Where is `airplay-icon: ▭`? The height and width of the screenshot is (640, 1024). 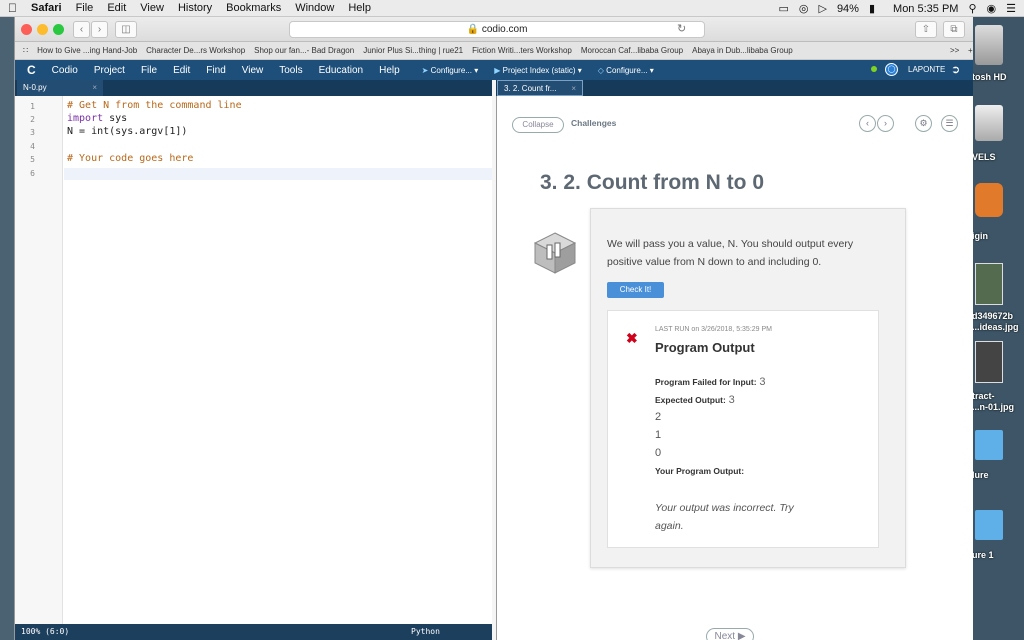
airplay-icon: ▭ is located at coordinates (783, 8).